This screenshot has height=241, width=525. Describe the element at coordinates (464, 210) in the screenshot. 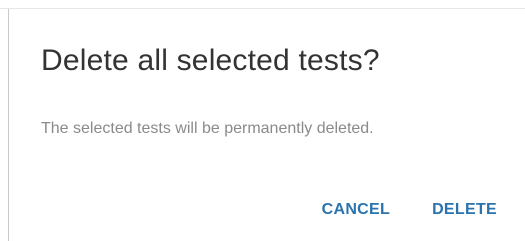

I see `delete-button: DELETE` at that location.